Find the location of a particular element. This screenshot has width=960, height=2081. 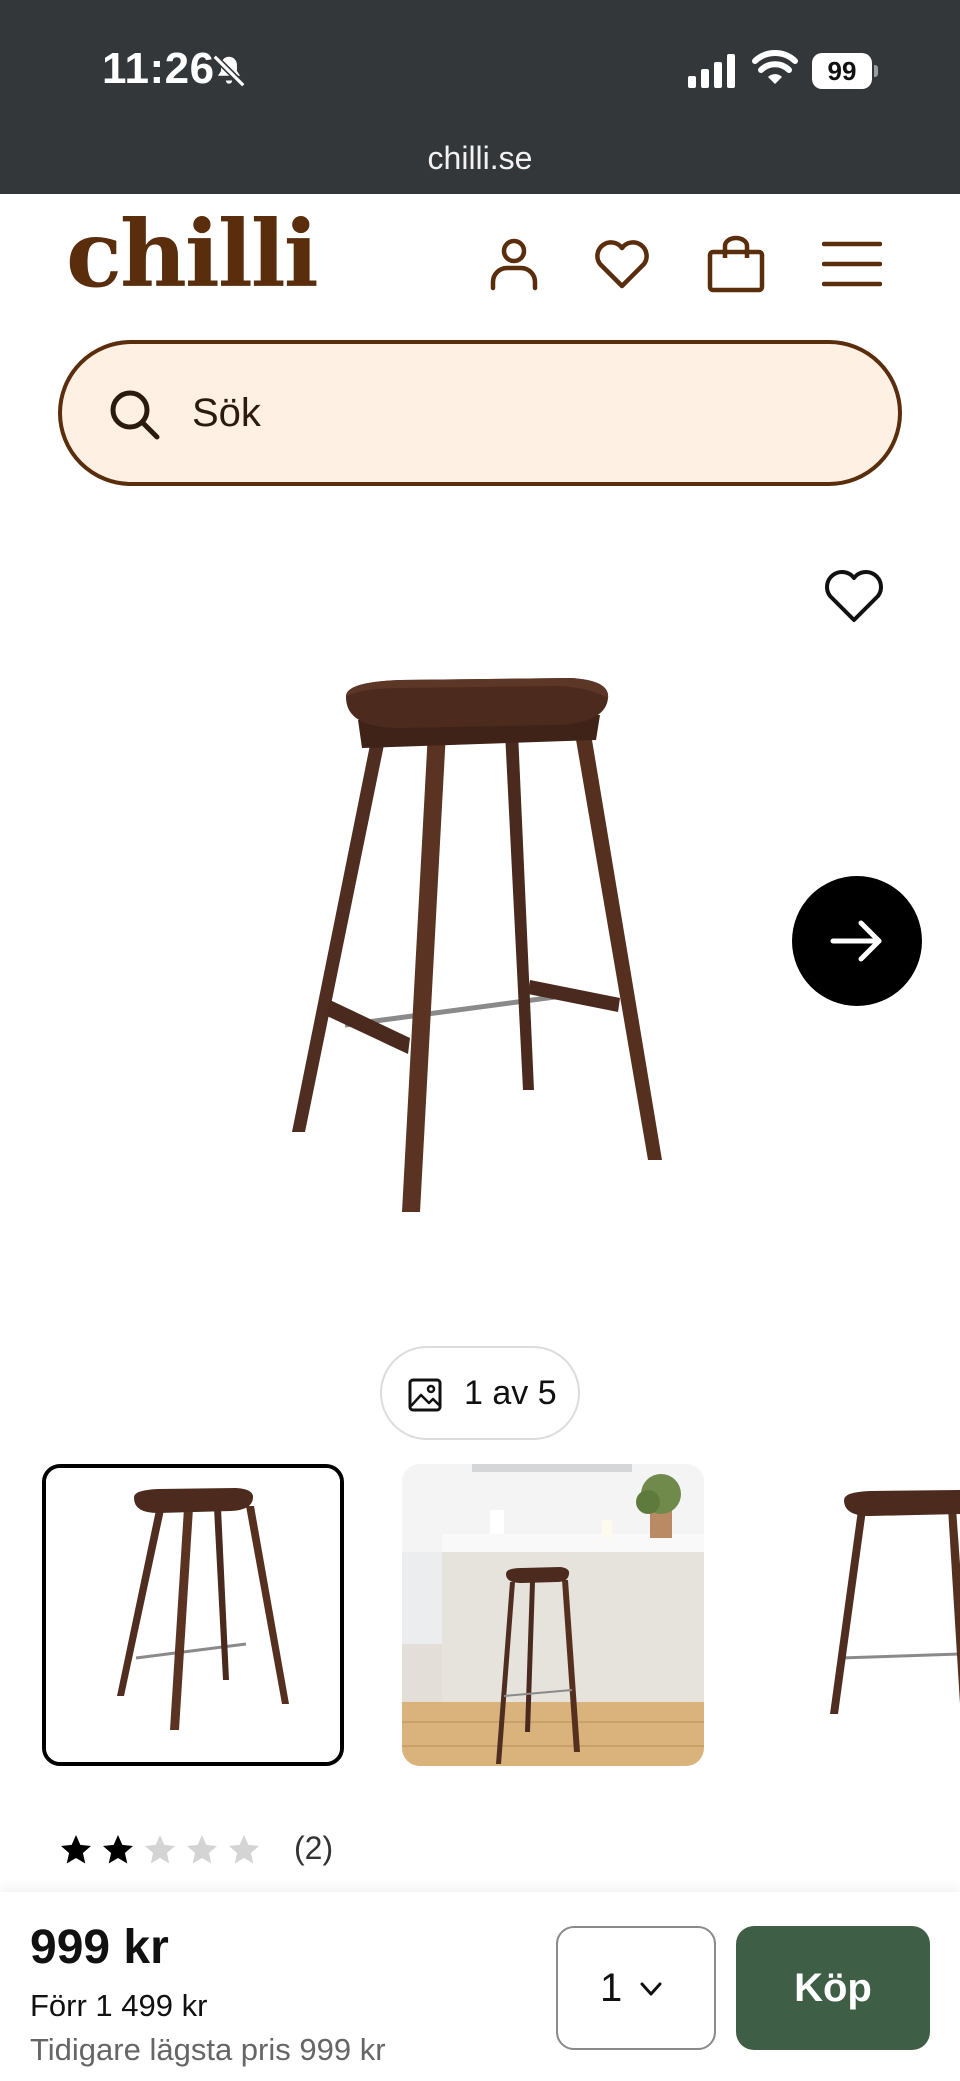

search-bar is located at coordinates (480, 413).